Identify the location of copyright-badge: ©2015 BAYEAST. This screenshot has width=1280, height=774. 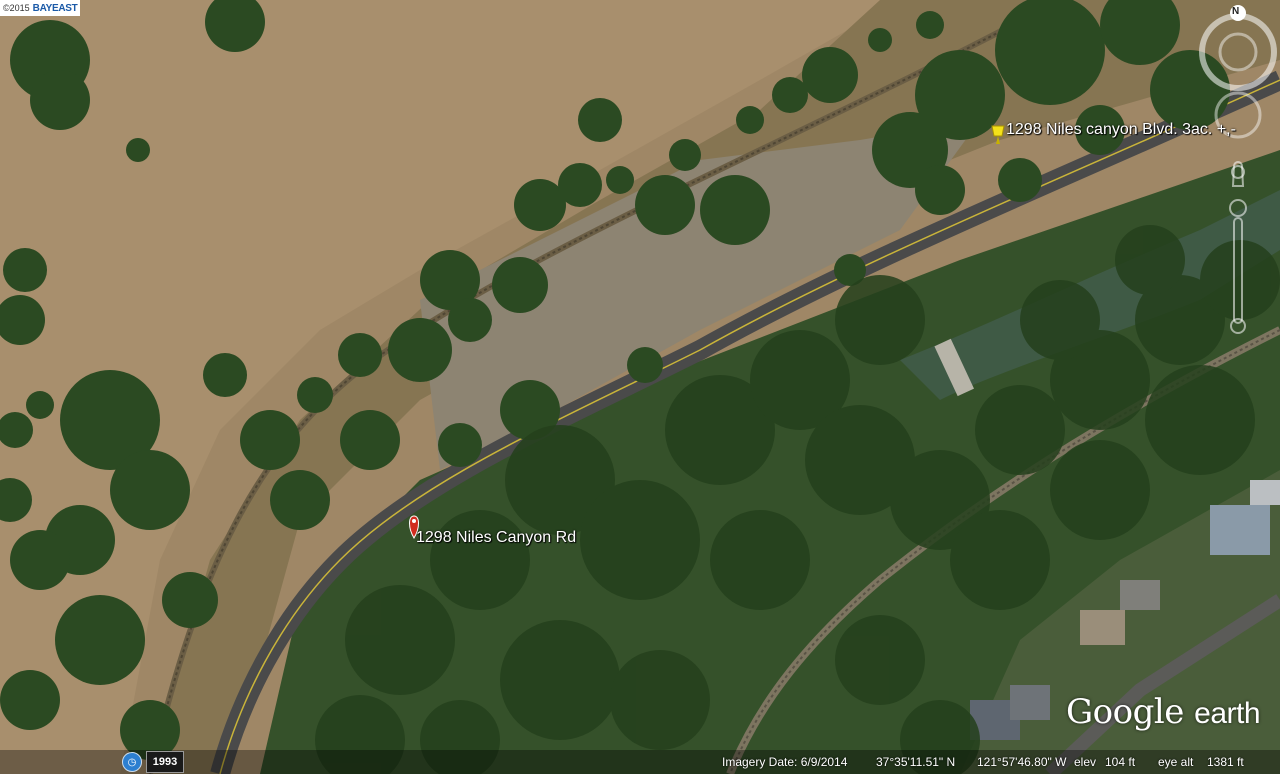
(40, 8).